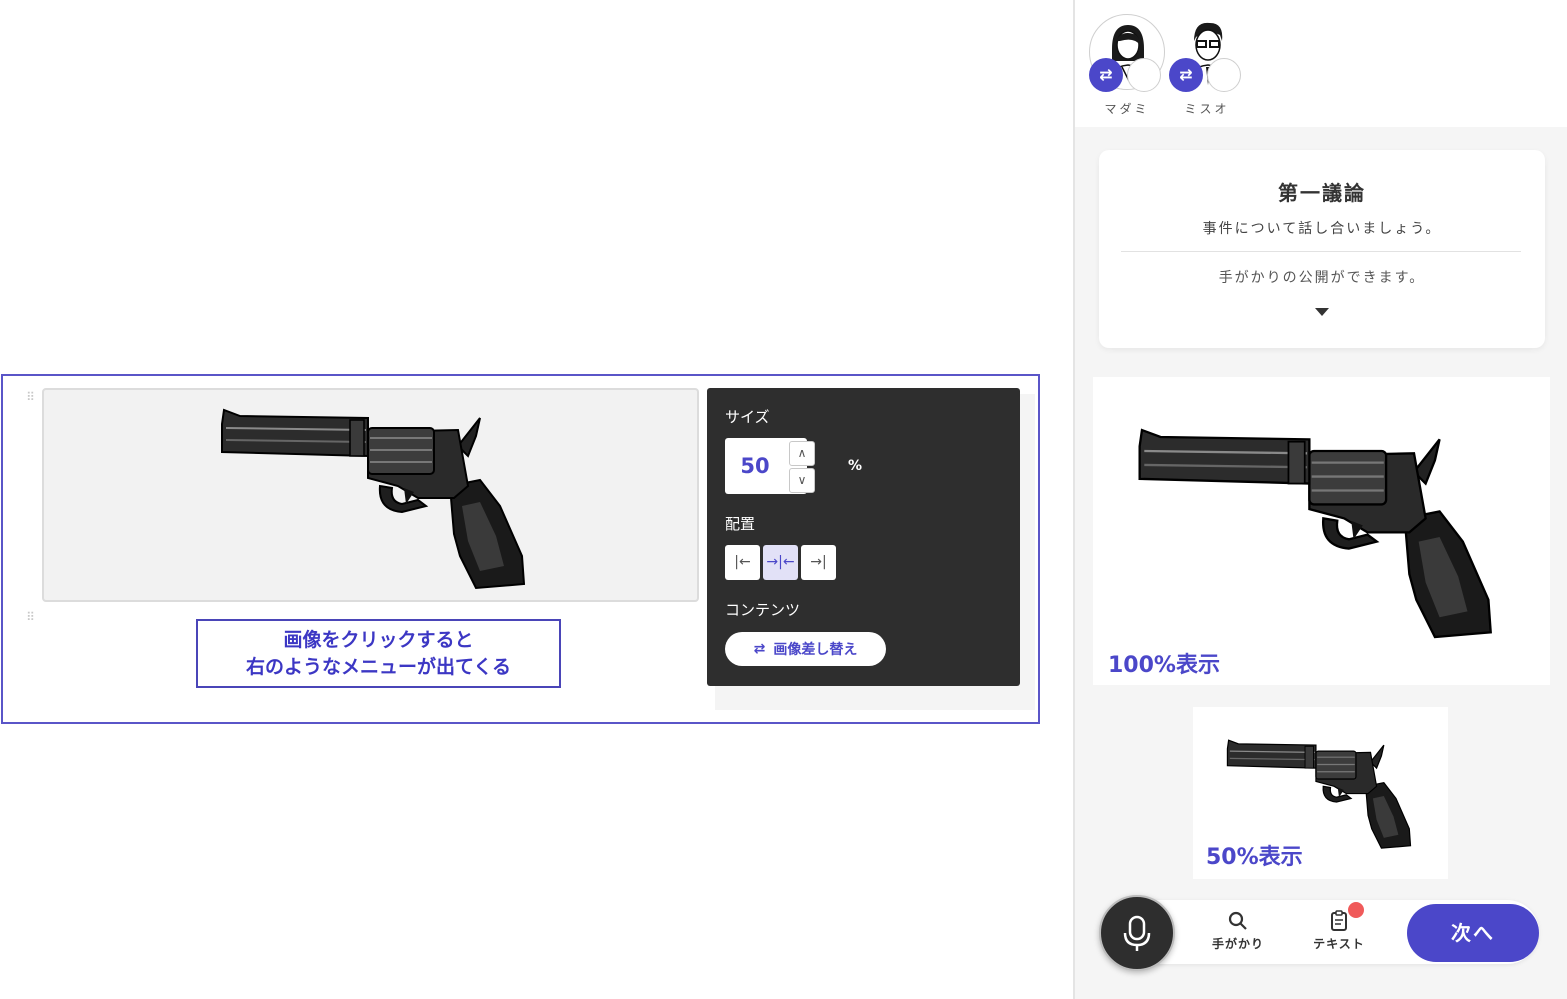 The image size is (1567, 999). I want to click on mic-button, so click(1137, 933).